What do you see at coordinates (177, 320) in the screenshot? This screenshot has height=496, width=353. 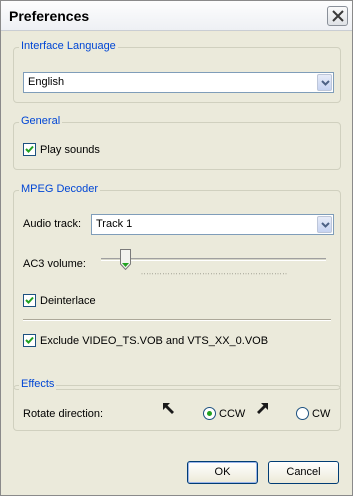 I see `decoder-separator` at bounding box center [177, 320].